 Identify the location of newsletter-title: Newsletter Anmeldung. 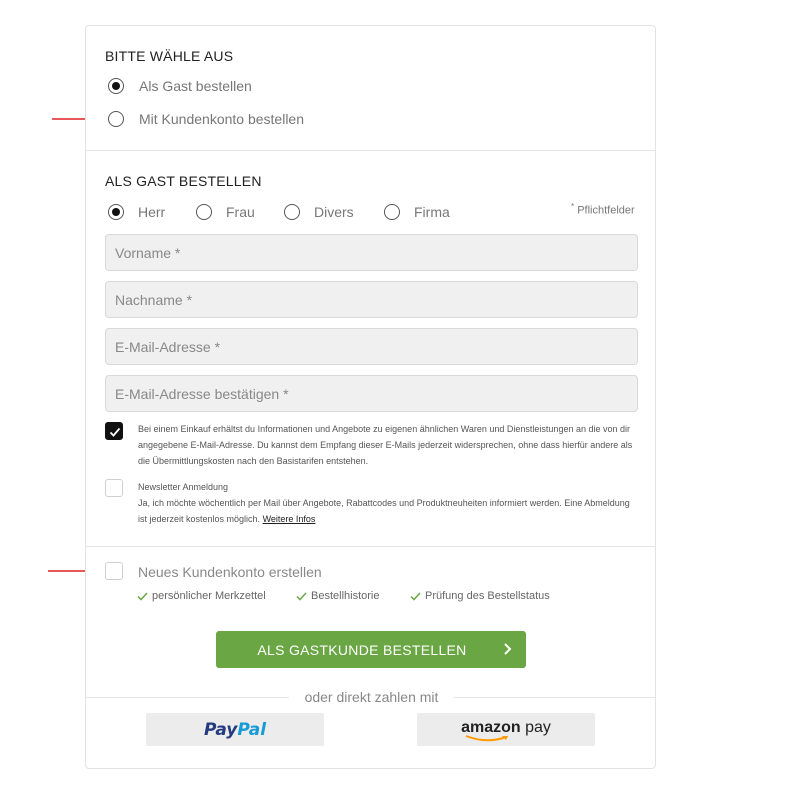
(183, 487).